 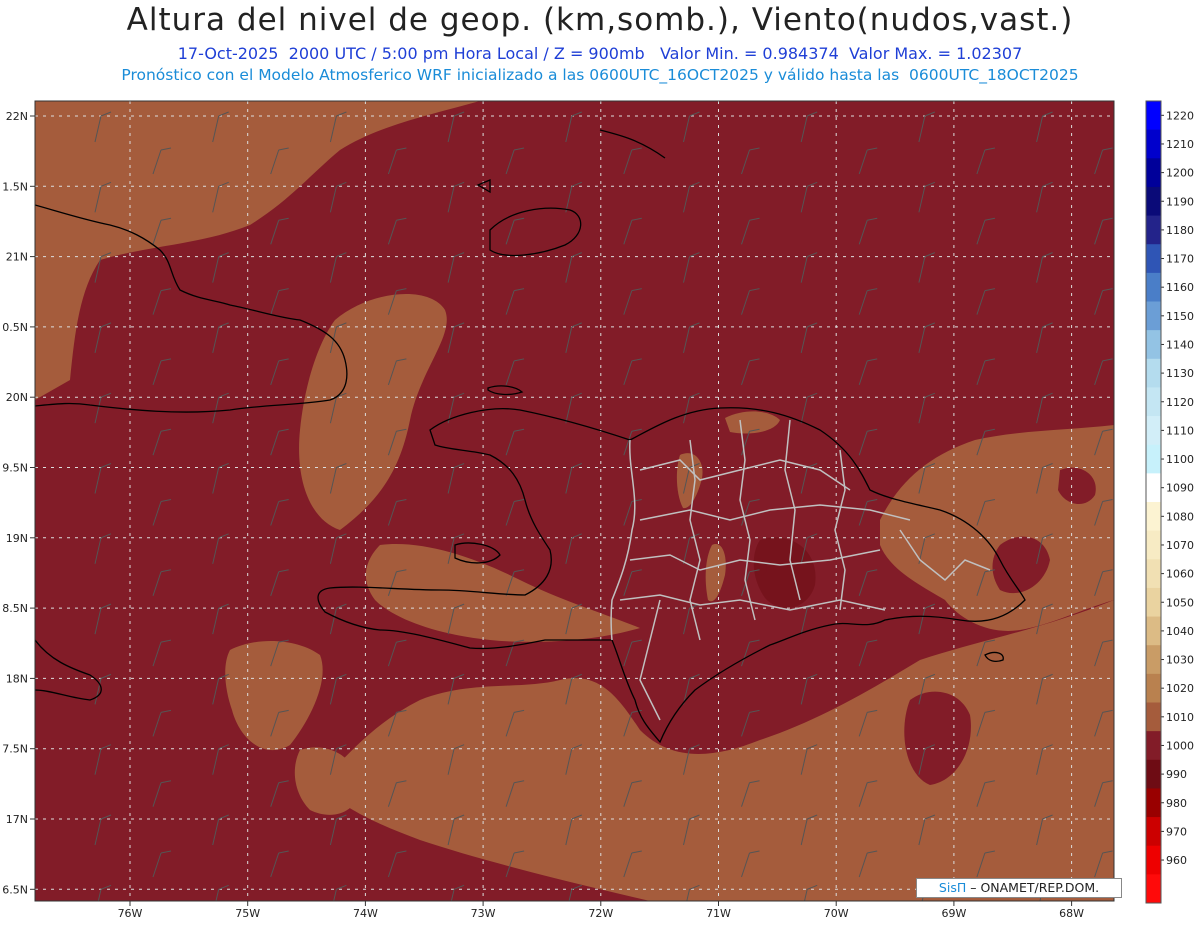 I want to click on lat-label: 18N, so click(x=17, y=678).